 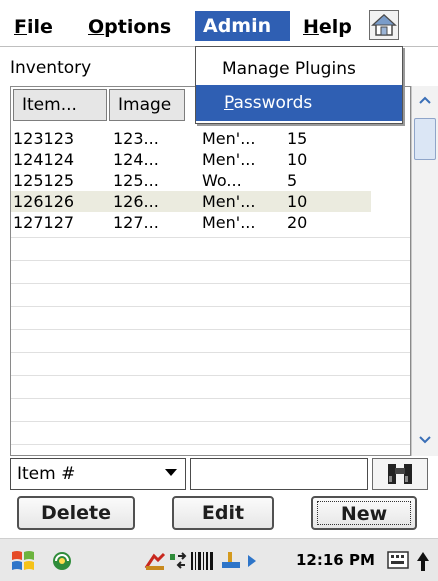 I want to click on edit-button: Edit, so click(x=223, y=513).